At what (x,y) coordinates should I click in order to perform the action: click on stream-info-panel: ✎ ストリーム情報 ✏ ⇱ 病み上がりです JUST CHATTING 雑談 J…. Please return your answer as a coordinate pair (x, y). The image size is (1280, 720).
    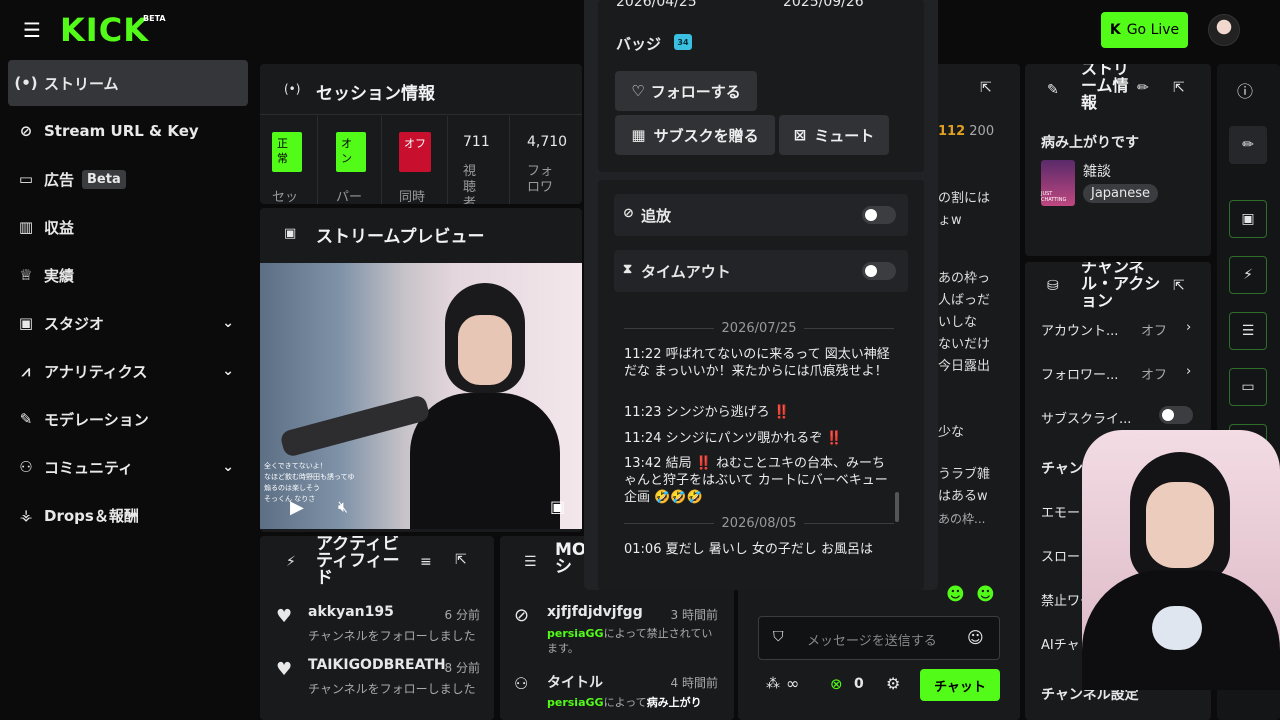
    Looking at the image, I should click on (1118, 160).